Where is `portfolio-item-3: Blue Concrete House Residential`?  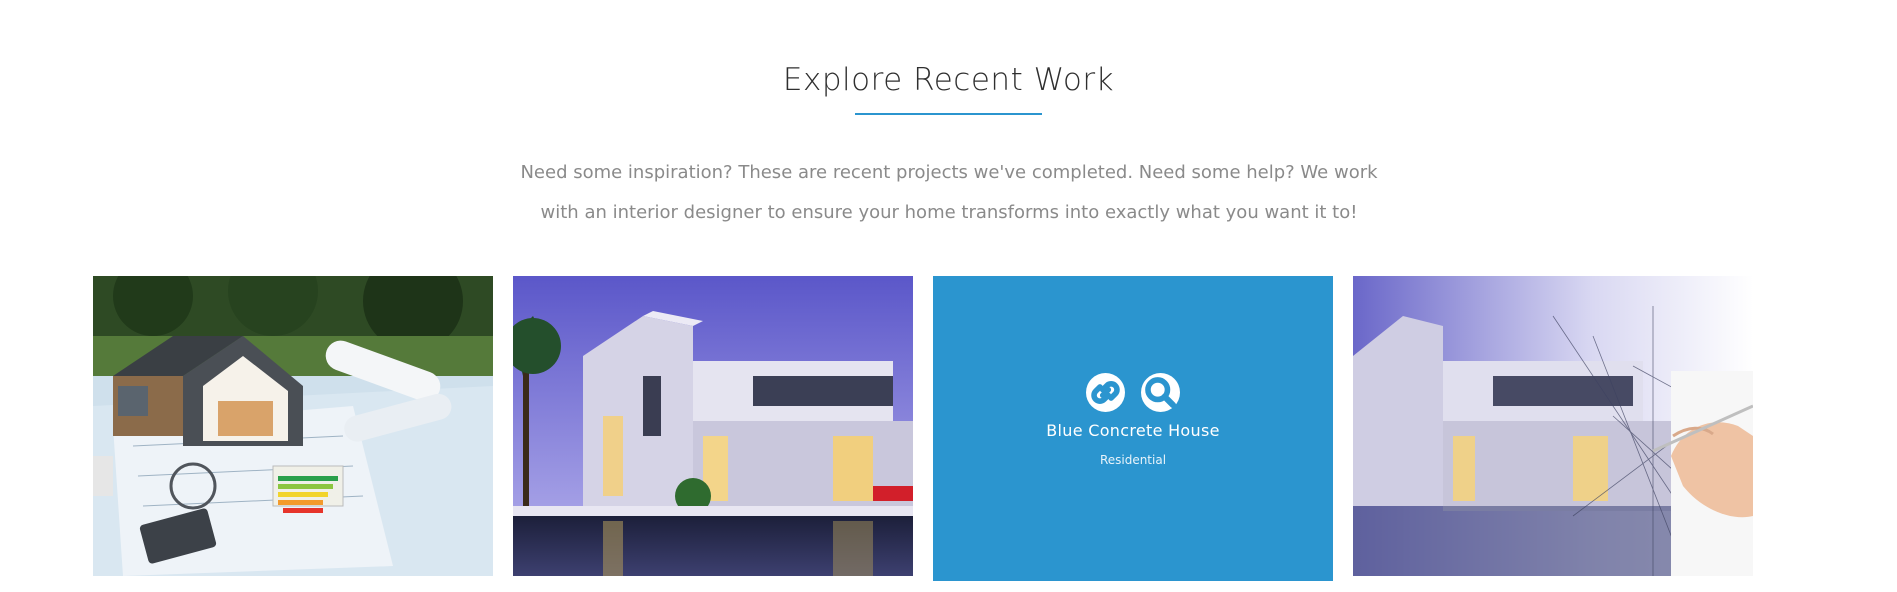
portfolio-item-3: Blue Concrete House Residential is located at coordinates (1133, 428).